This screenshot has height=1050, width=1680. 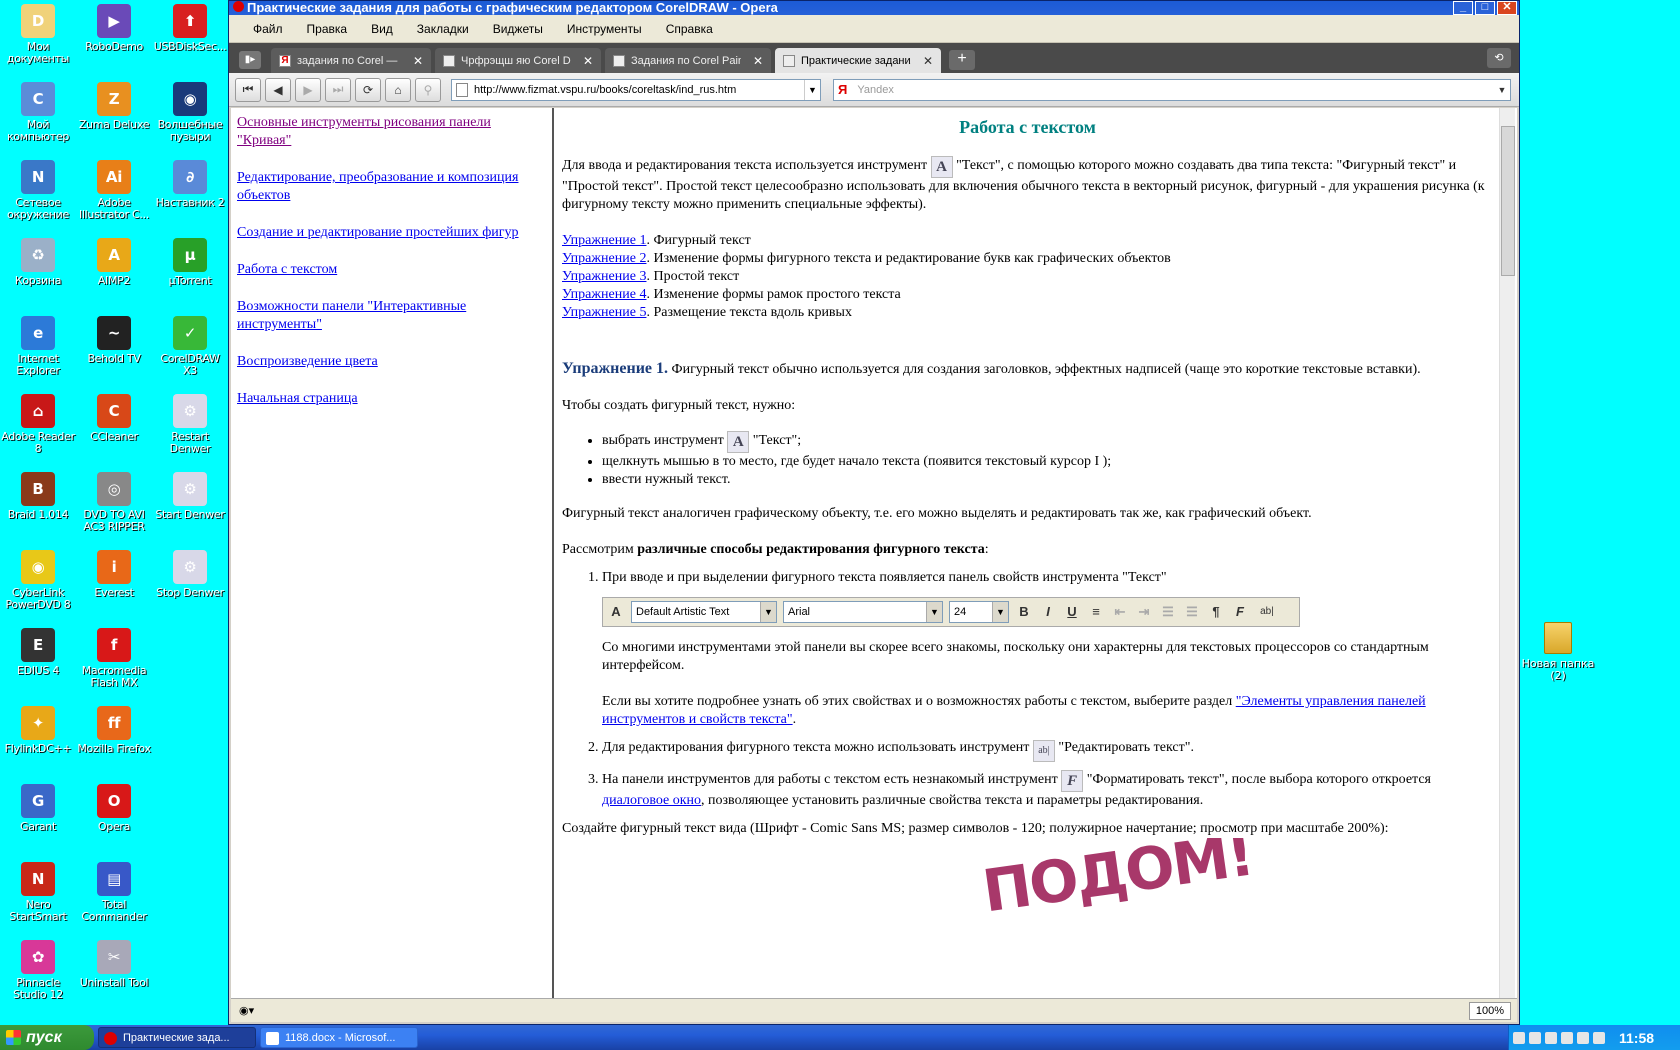 I want to click on exercise-link: Упражнение 4, so click(x=604, y=294).